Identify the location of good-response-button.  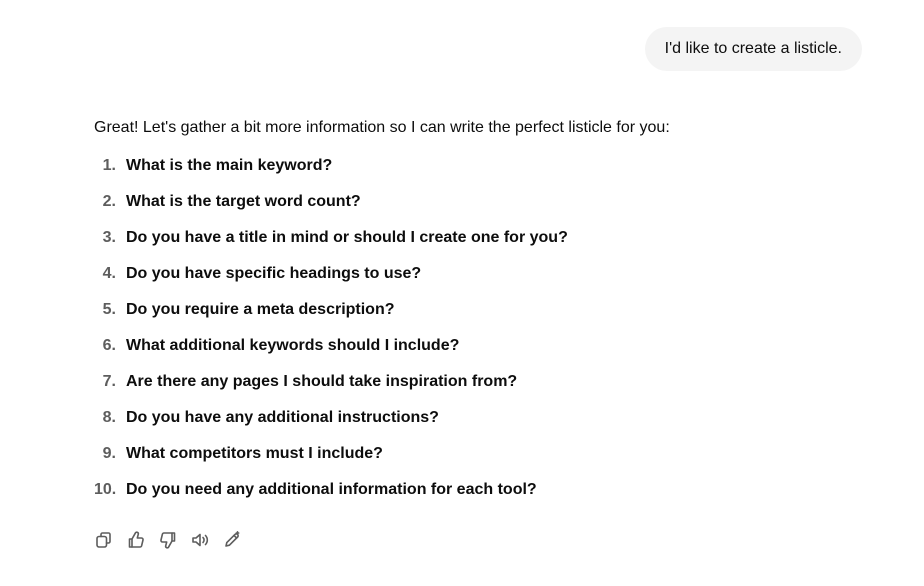
(136, 540).